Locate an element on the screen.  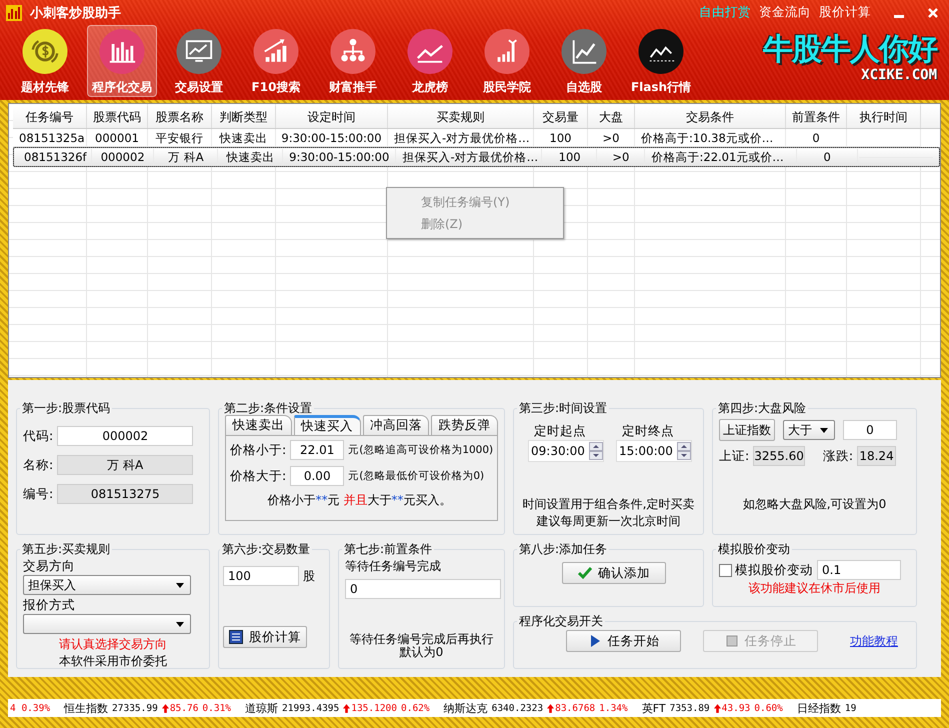
toolbar-button: 自选股 is located at coordinates (584, 61).